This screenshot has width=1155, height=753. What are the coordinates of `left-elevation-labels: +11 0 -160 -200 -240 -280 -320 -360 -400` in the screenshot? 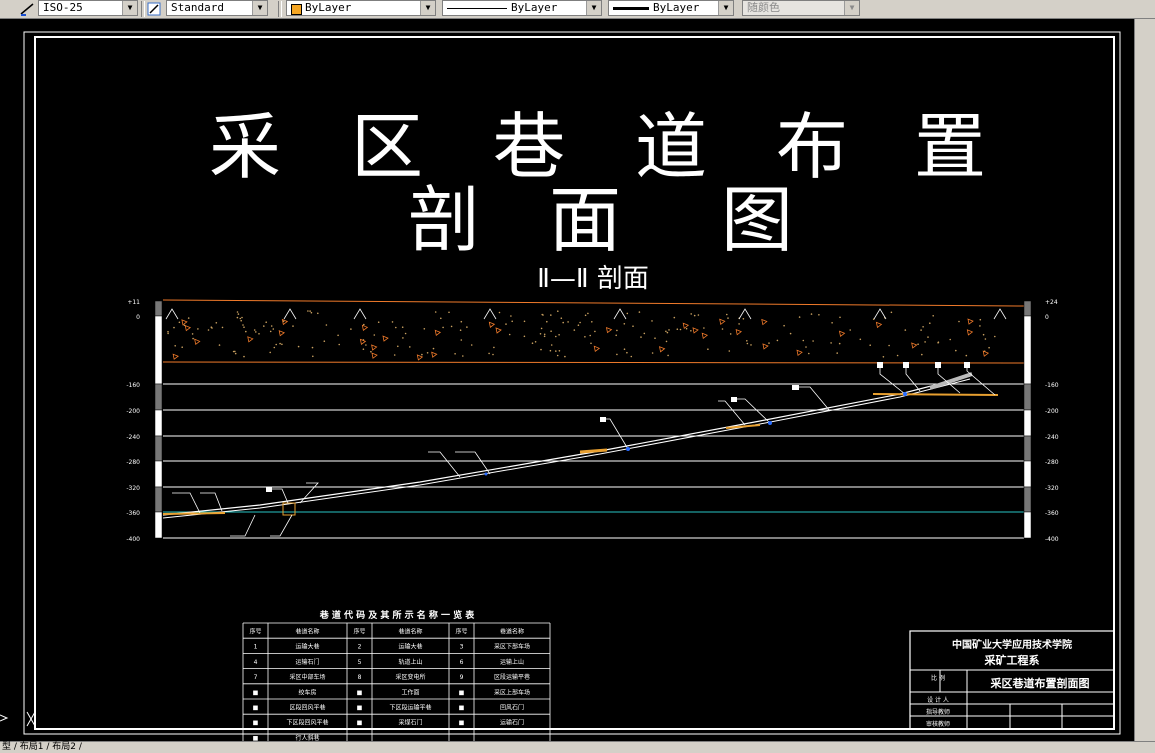 It's located at (133, 421).